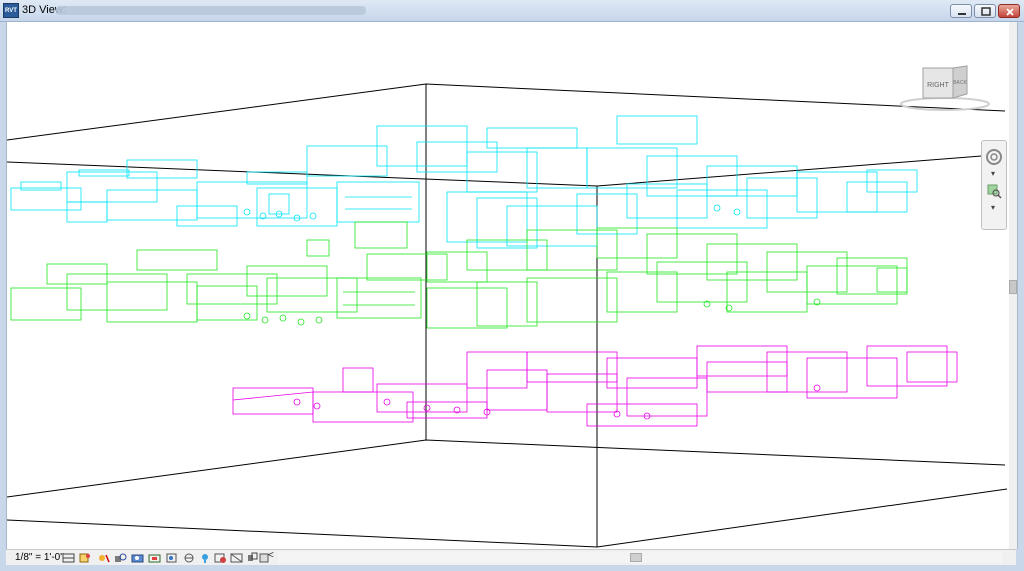 This screenshot has height=571, width=1024. What do you see at coordinates (994, 191) in the screenshot?
I see `zoom-icon` at bounding box center [994, 191].